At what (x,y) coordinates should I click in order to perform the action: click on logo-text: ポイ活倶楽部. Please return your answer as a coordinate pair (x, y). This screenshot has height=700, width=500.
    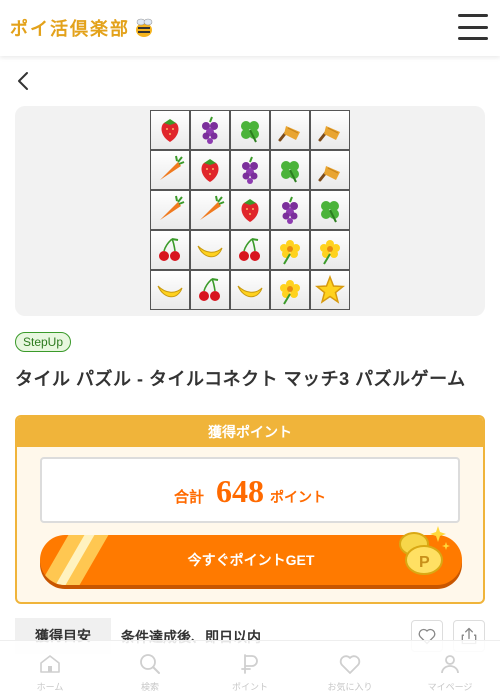
    Looking at the image, I should click on (70, 29).